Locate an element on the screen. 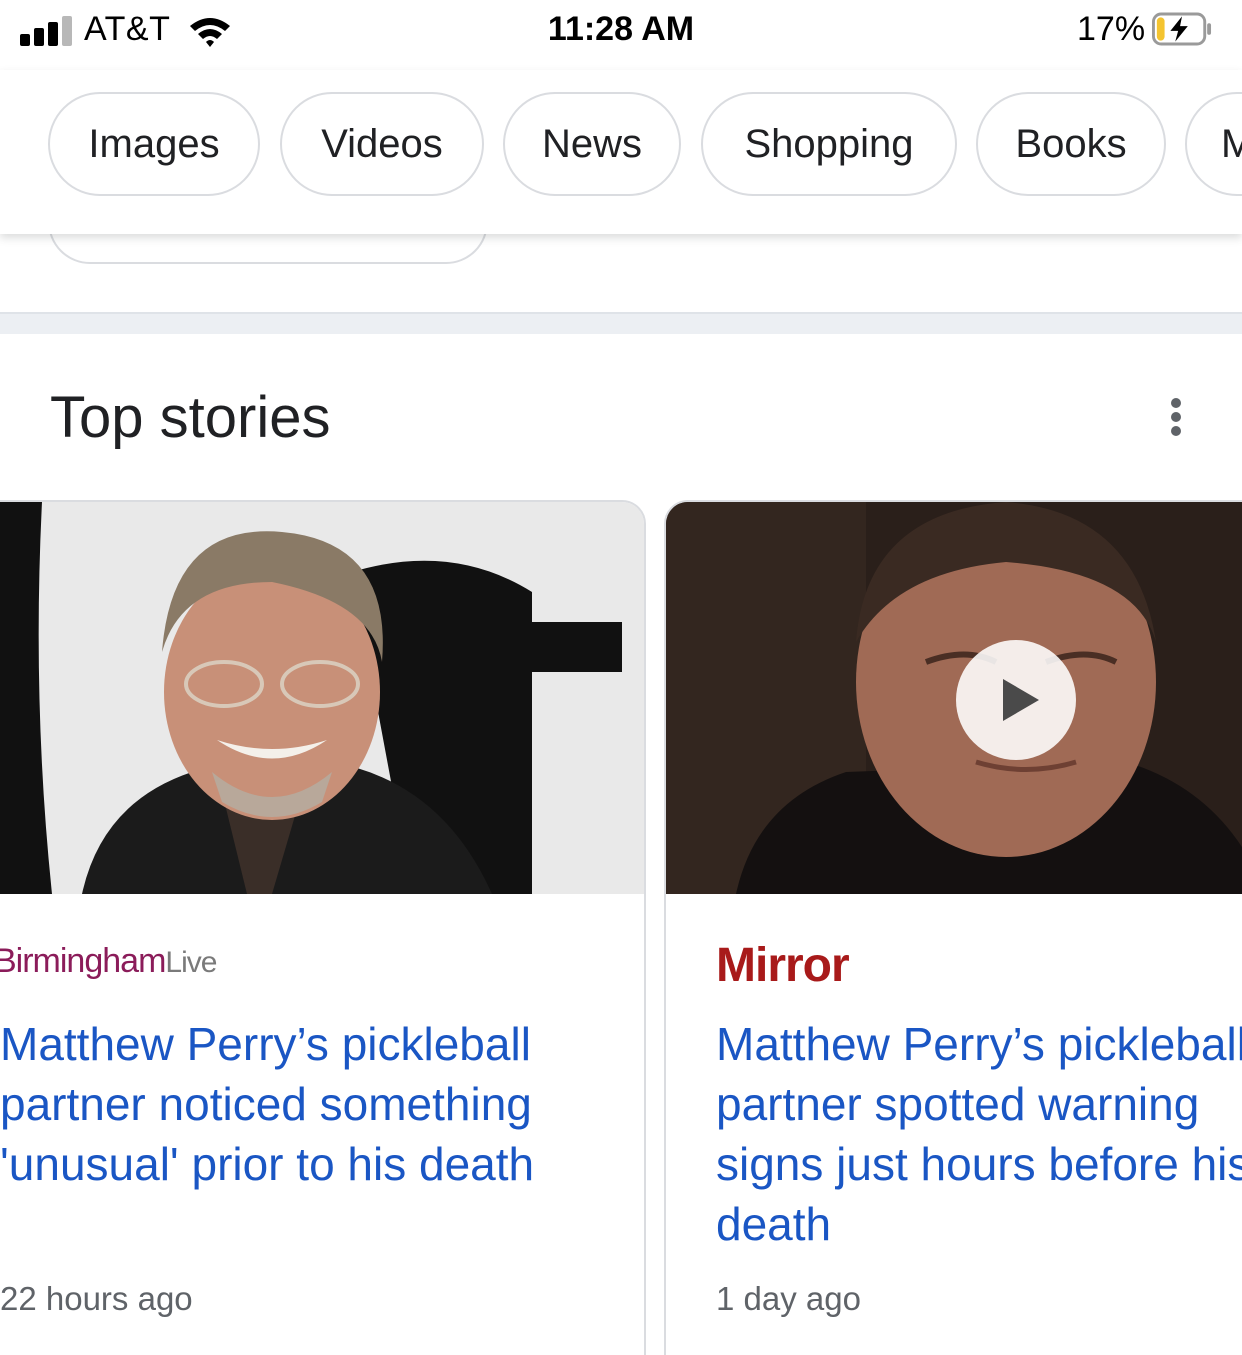 The width and height of the screenshot is (1242, 1355). status-bar: AT&T 11:28 AM 17% is located at coordinates (621, 35).